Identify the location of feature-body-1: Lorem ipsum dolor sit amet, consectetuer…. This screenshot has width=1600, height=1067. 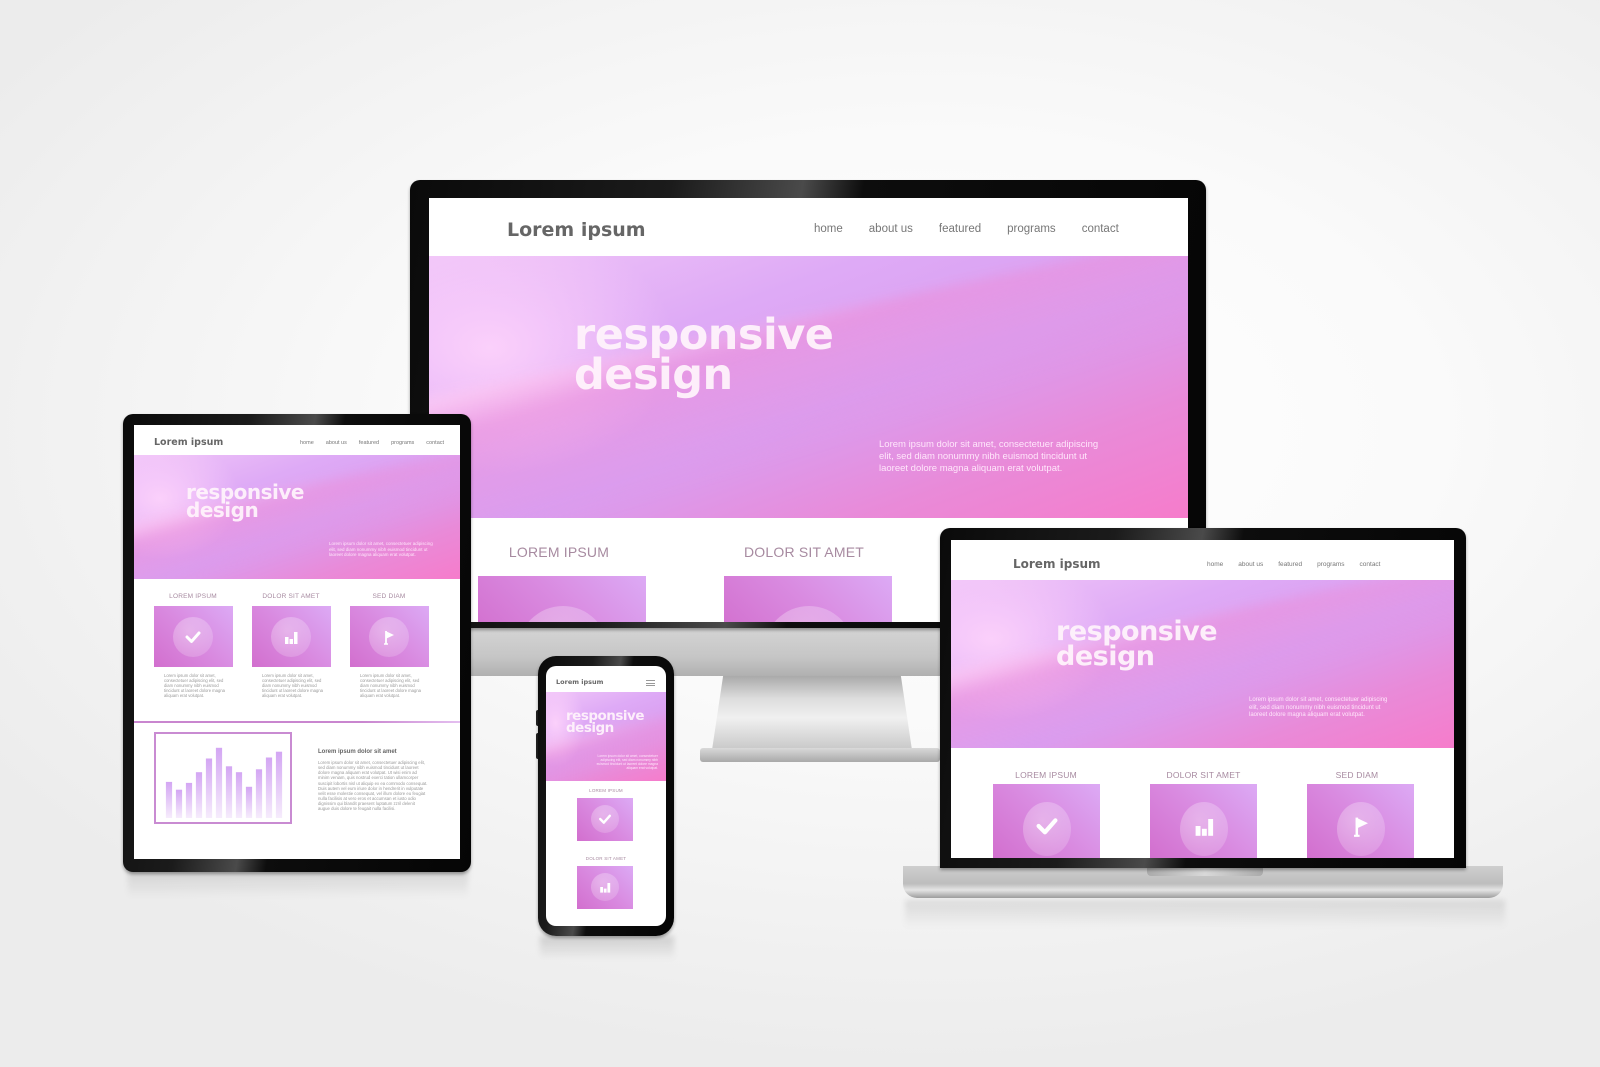
(194, 686).